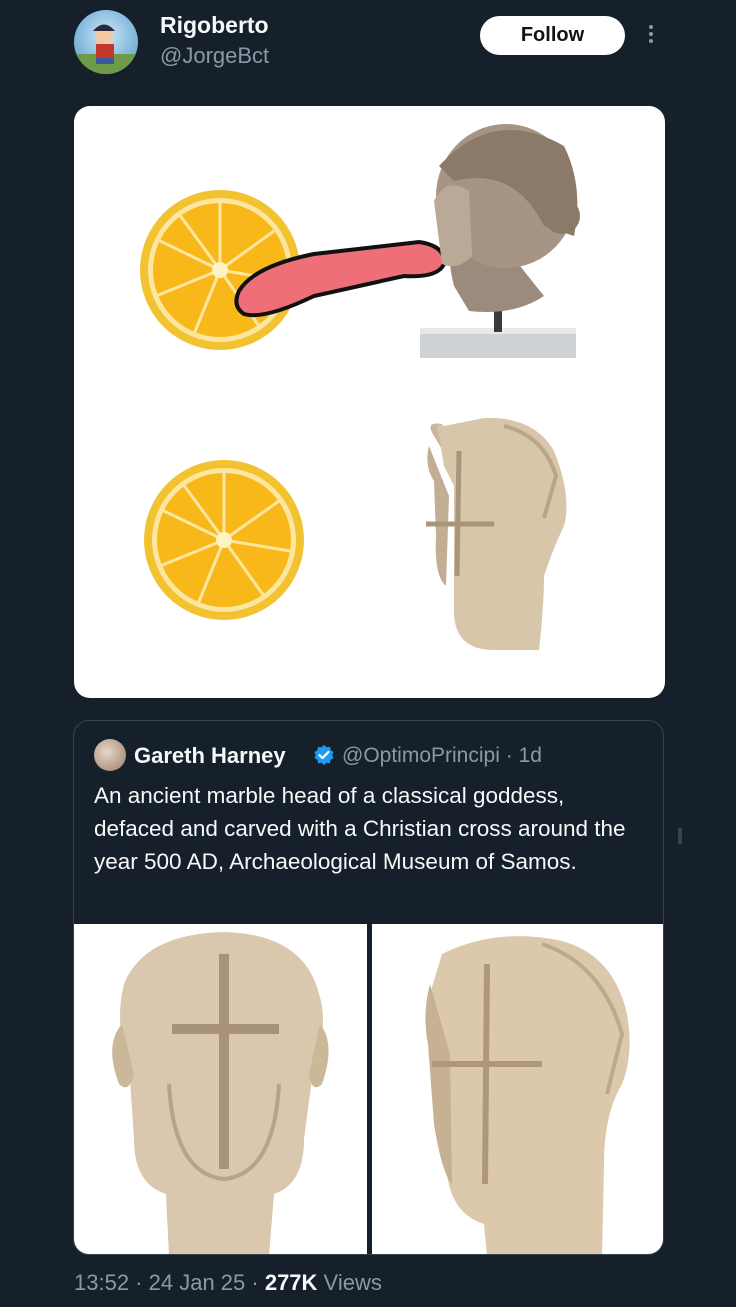  I want to click on author-display-name: Rigoberto, so click(214, 25).